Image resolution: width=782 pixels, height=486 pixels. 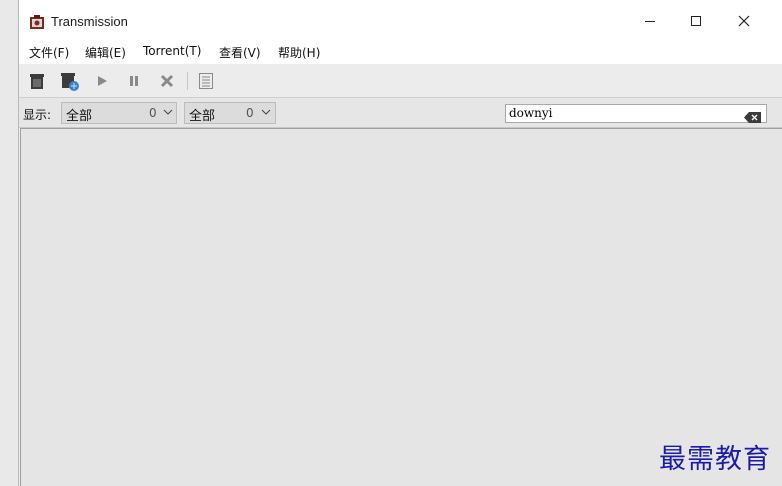 I want to click on menu-edit: 编辑(E), so click(x=105, y=52).